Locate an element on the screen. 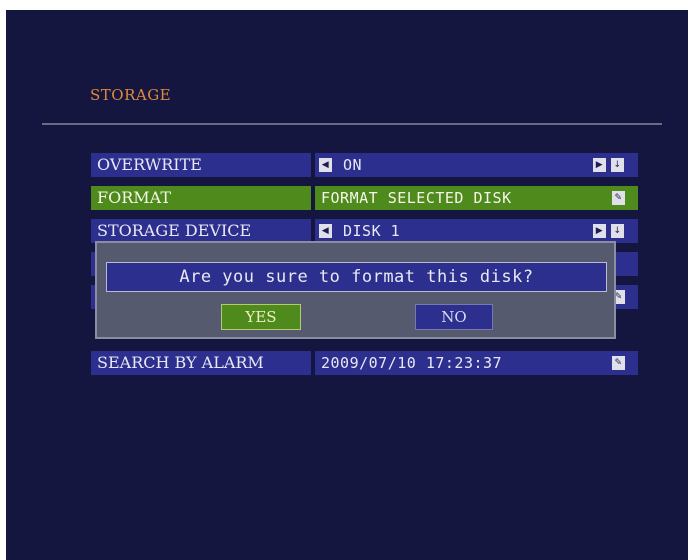 This screenshot has width=694, height=560. format-confirm-dialog: Are you sure to format this disk? YES NO is located at coordinates (355, 290).